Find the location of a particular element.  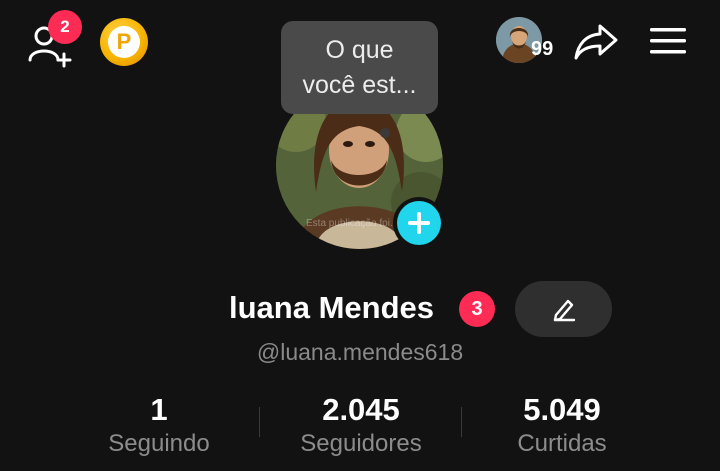

stat-following-value: 1 is located at coordinates (159, 409).